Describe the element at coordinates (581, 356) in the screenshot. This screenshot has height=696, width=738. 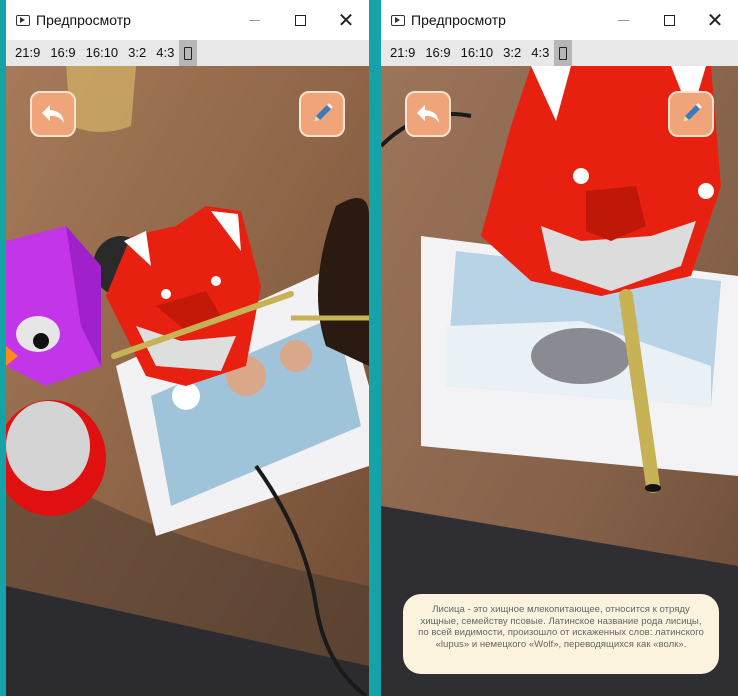
I see `fox-photo` at that location.